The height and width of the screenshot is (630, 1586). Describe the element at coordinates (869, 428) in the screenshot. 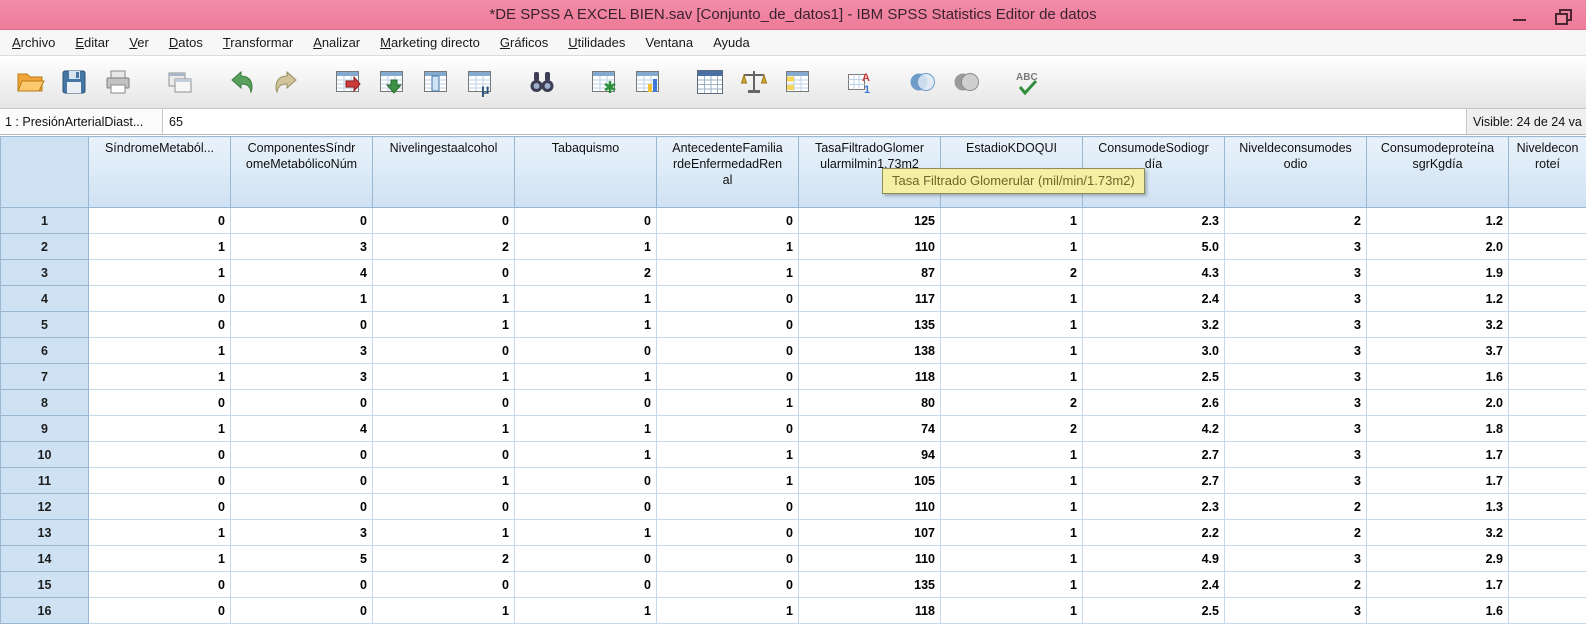

I see `data-cell: 74` at that location.